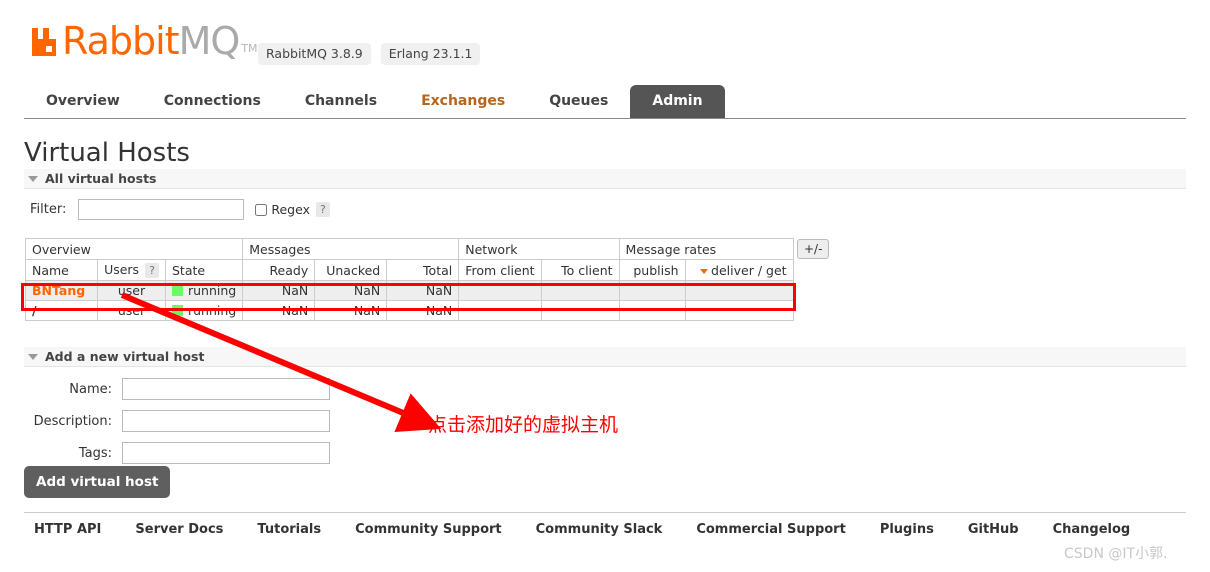 The height and width of the screenshot is (572, 1210). What do you see at coordinates (1116, 554) in the screenshot?
I see `csdn-watermark: CSDN @IT小郭.` at bounding box center [1116, 554].